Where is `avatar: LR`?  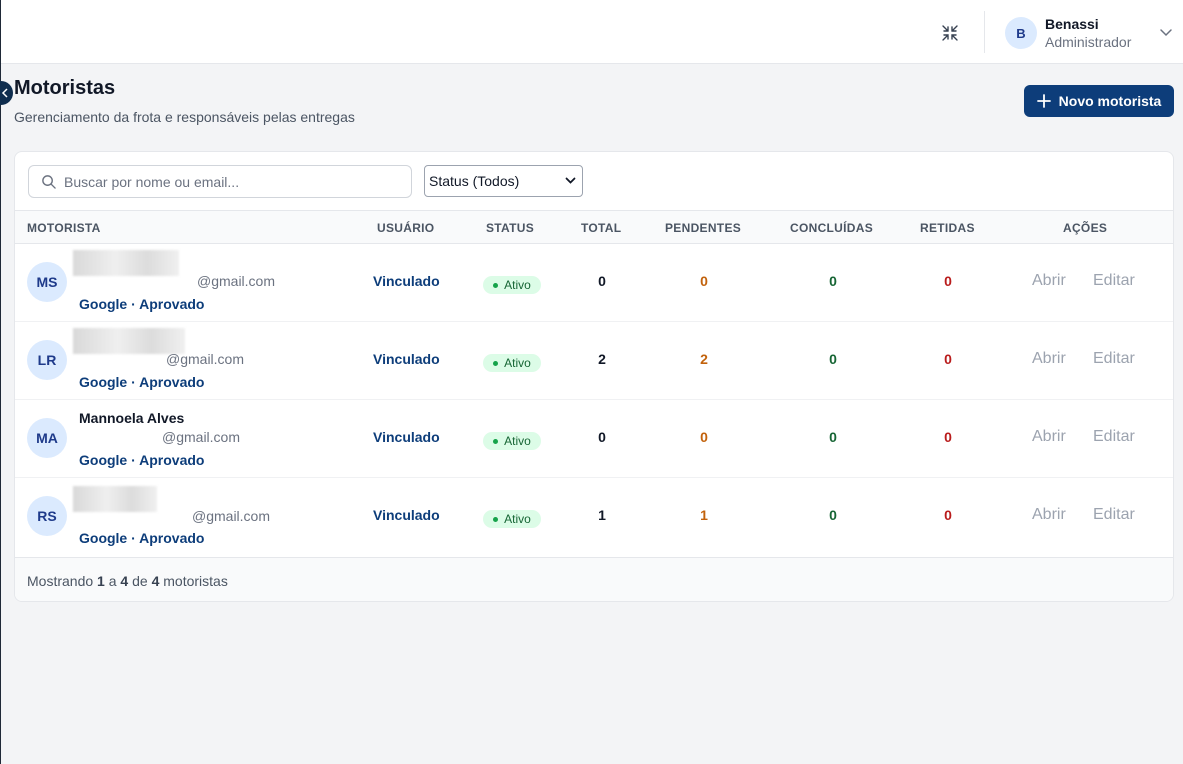 avatar: LR is located at coordinates (47, 360).